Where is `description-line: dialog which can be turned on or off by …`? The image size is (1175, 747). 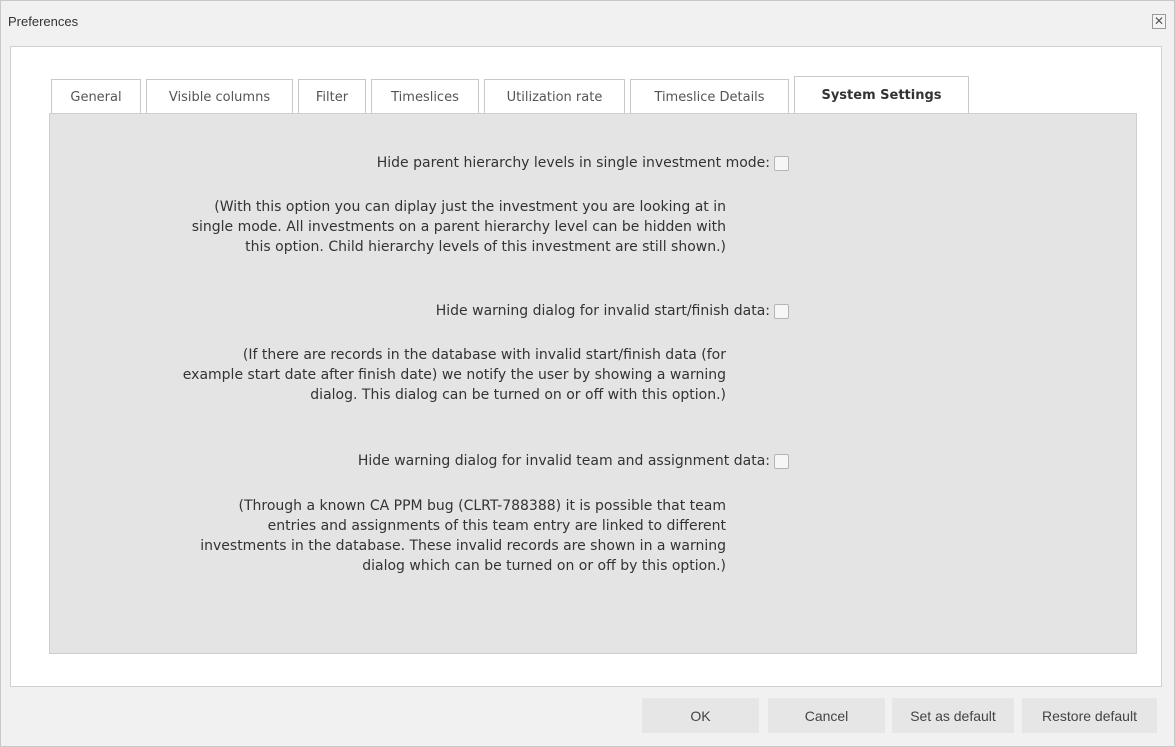
description-line: dialog which can be turned on or off by … is located at coordinates (544, 566).